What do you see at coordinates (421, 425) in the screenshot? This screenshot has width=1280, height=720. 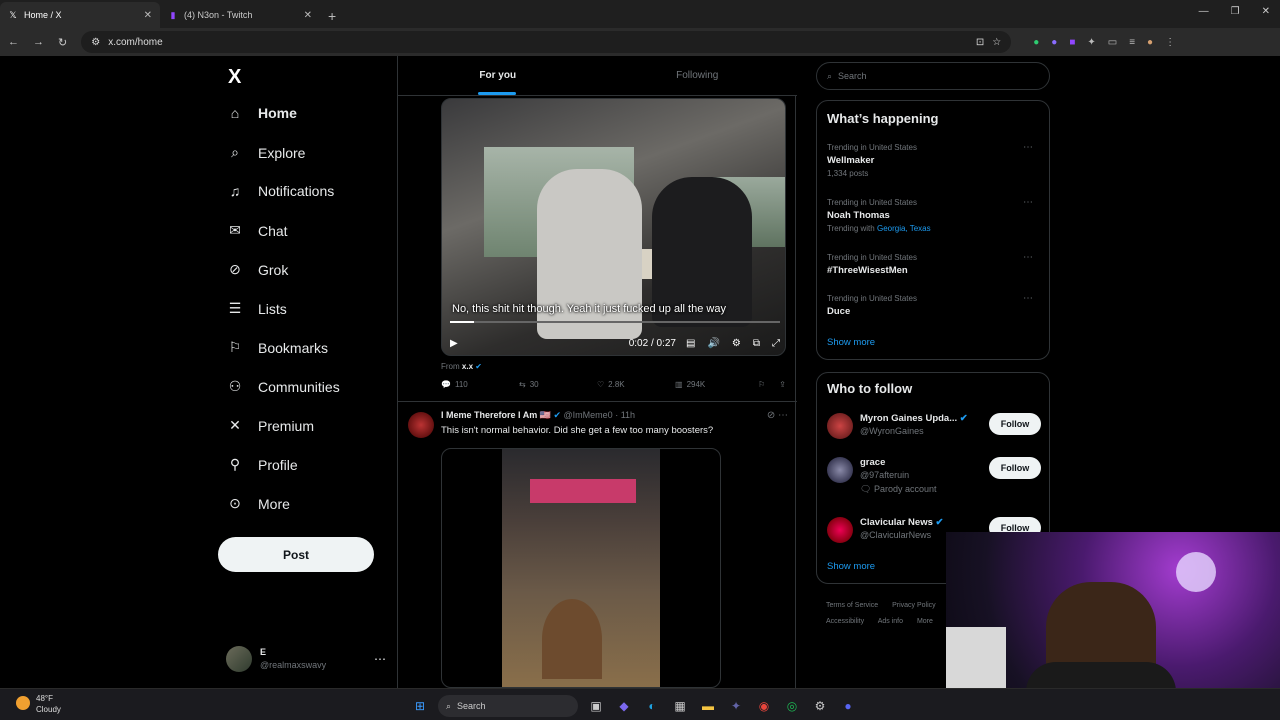 I see `avatar` at bounding box center [421, 425].